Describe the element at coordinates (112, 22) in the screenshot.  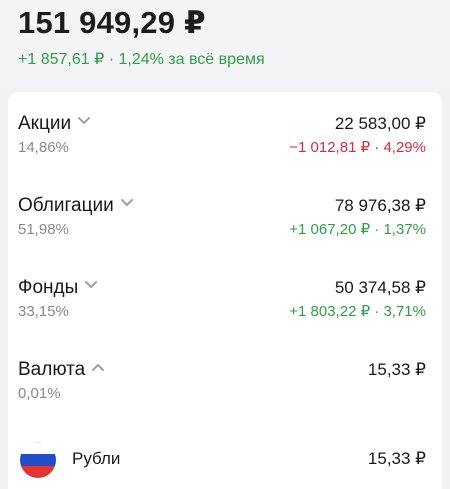
I see `portfolio-total: 151 949,29 ₽` at that location.